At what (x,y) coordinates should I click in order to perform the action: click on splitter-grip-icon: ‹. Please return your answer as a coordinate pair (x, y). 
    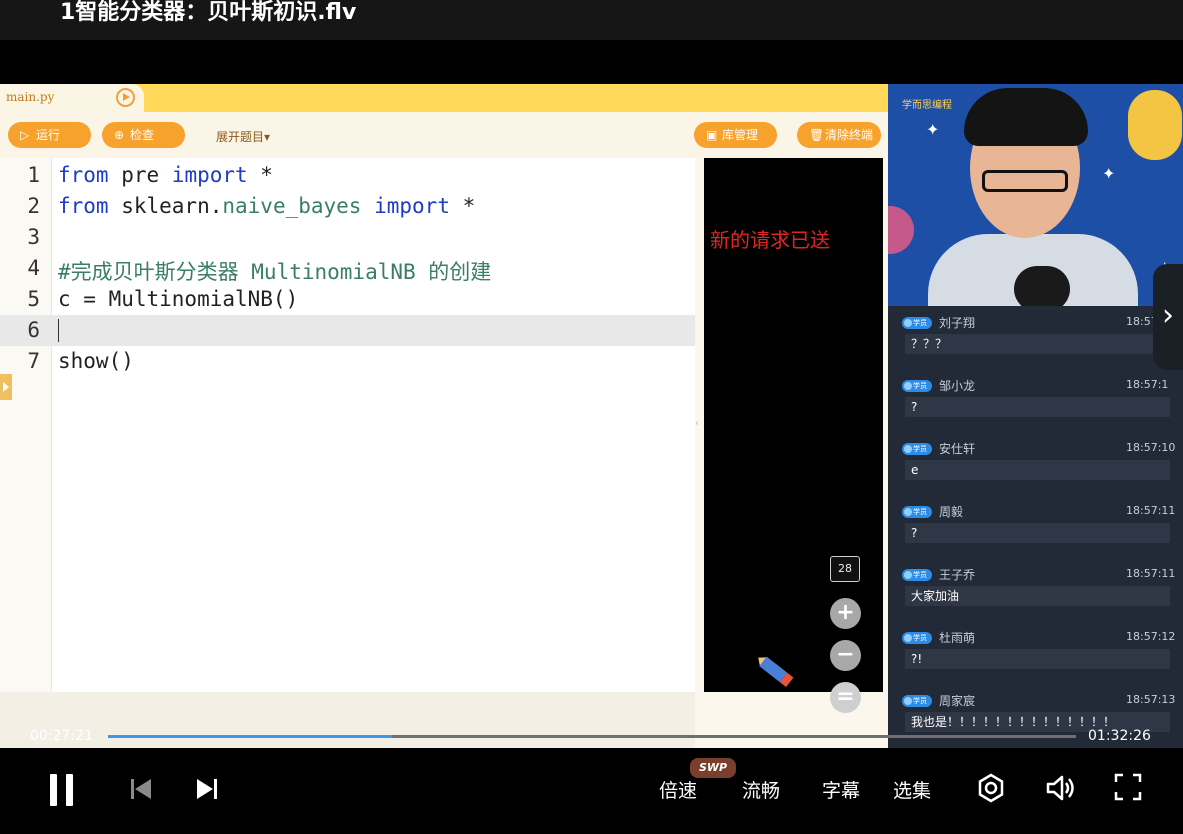
    Looking at the image, I should click on (699, 428).